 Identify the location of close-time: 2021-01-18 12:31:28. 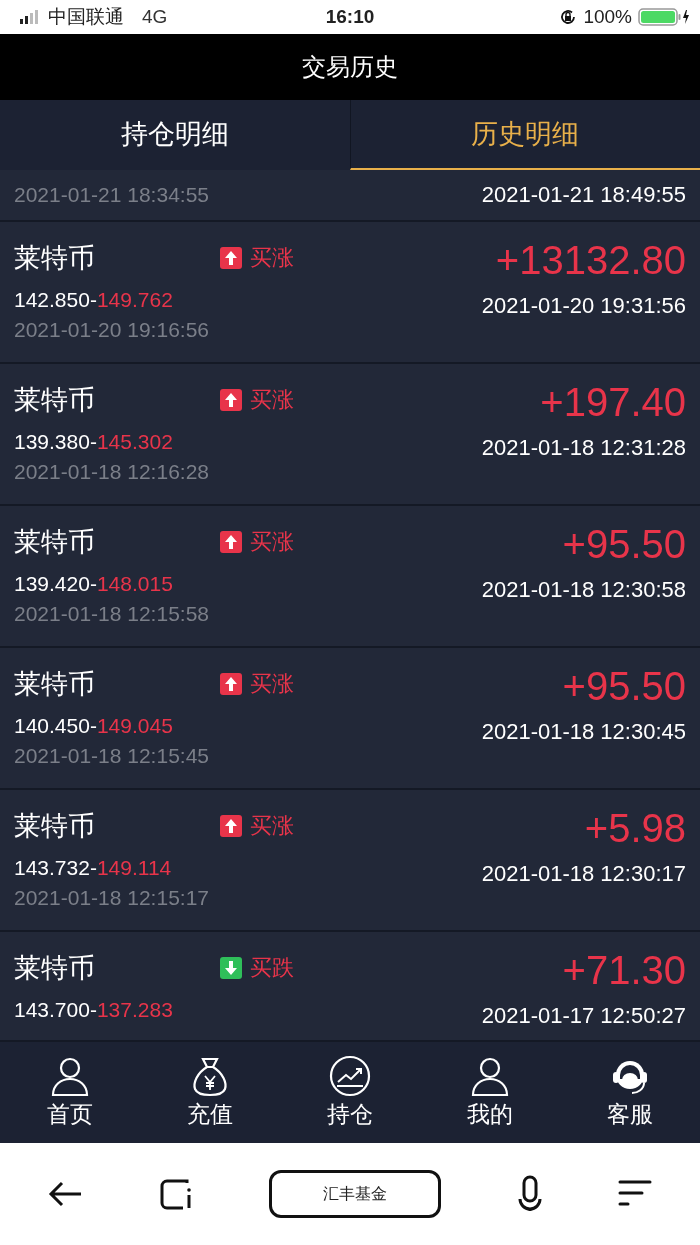
(583, 448).